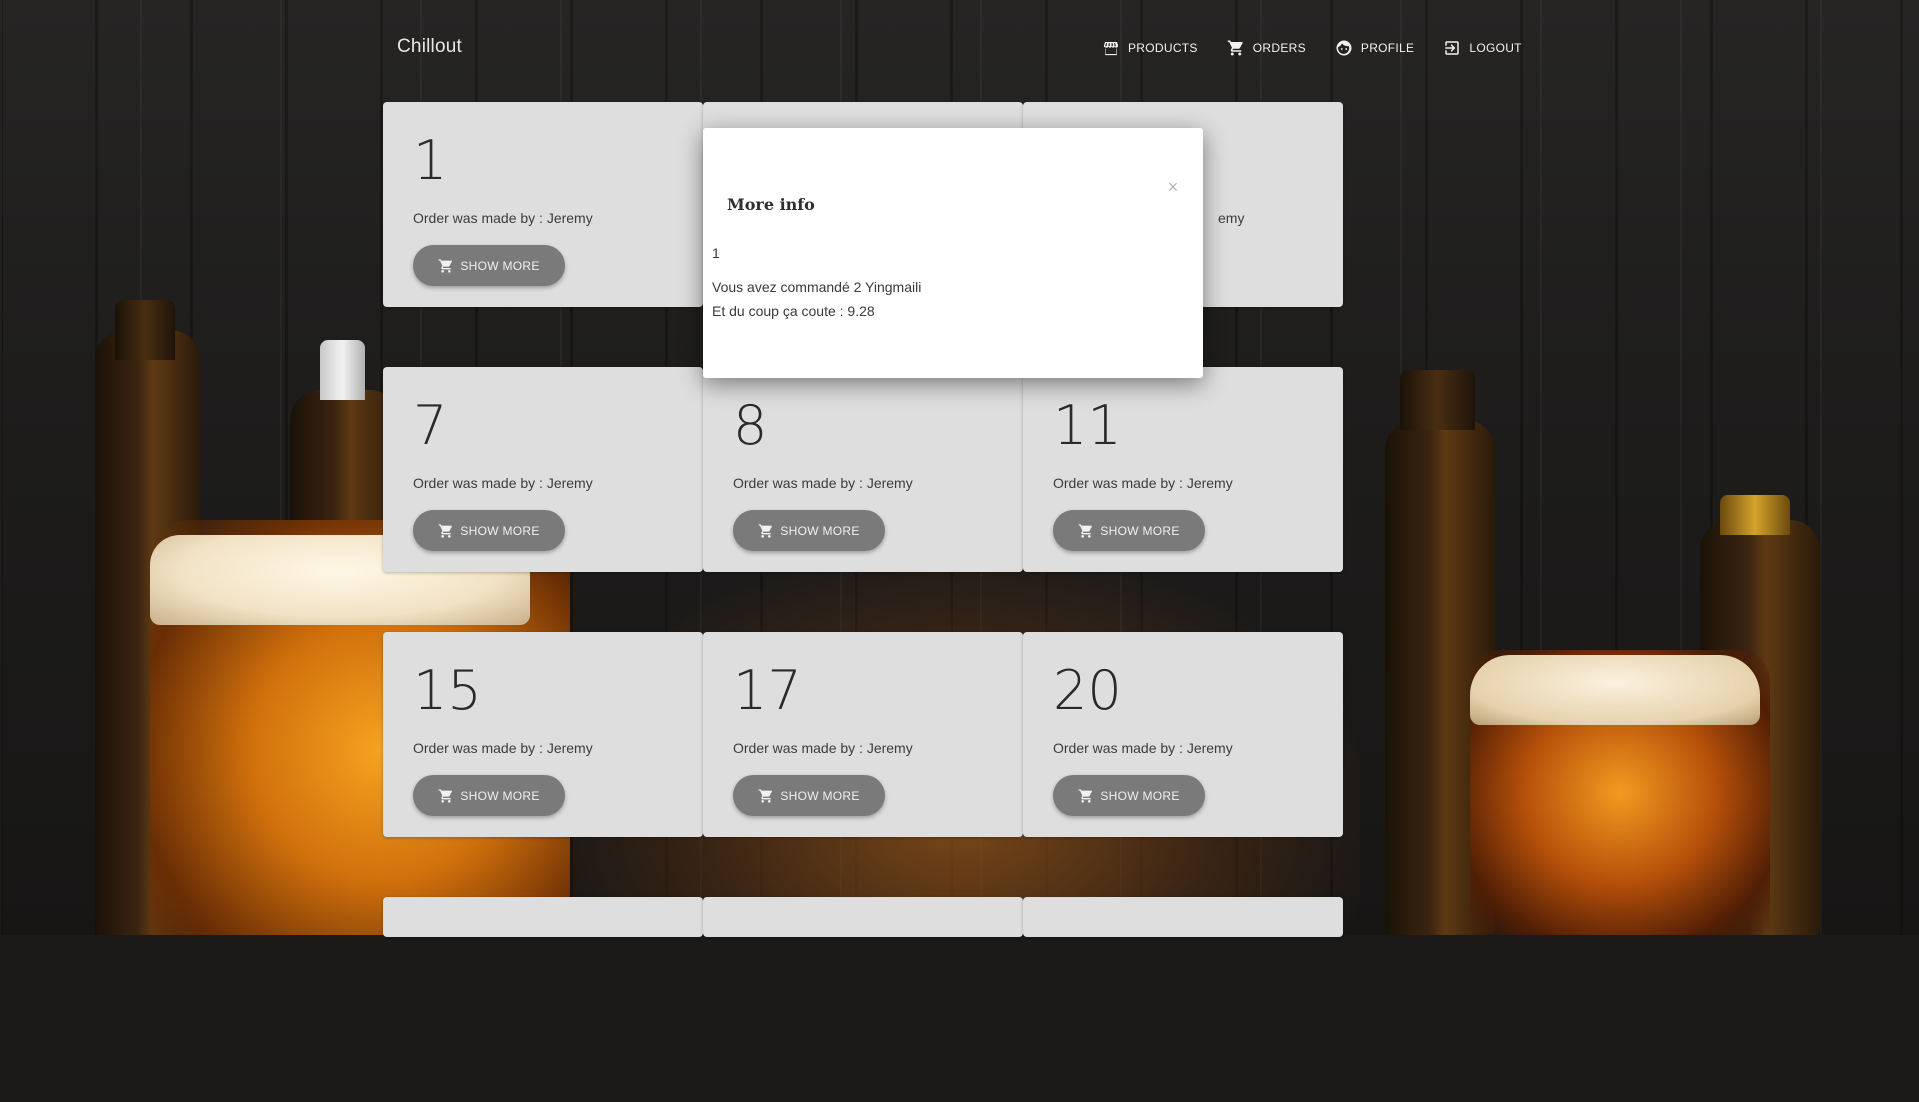 Image resolution: width=1919 pixels, height=1102 pixels. Describe the element at coordinates (1615, 690) in the screenshot. I see `background-beer-foam` at that location.